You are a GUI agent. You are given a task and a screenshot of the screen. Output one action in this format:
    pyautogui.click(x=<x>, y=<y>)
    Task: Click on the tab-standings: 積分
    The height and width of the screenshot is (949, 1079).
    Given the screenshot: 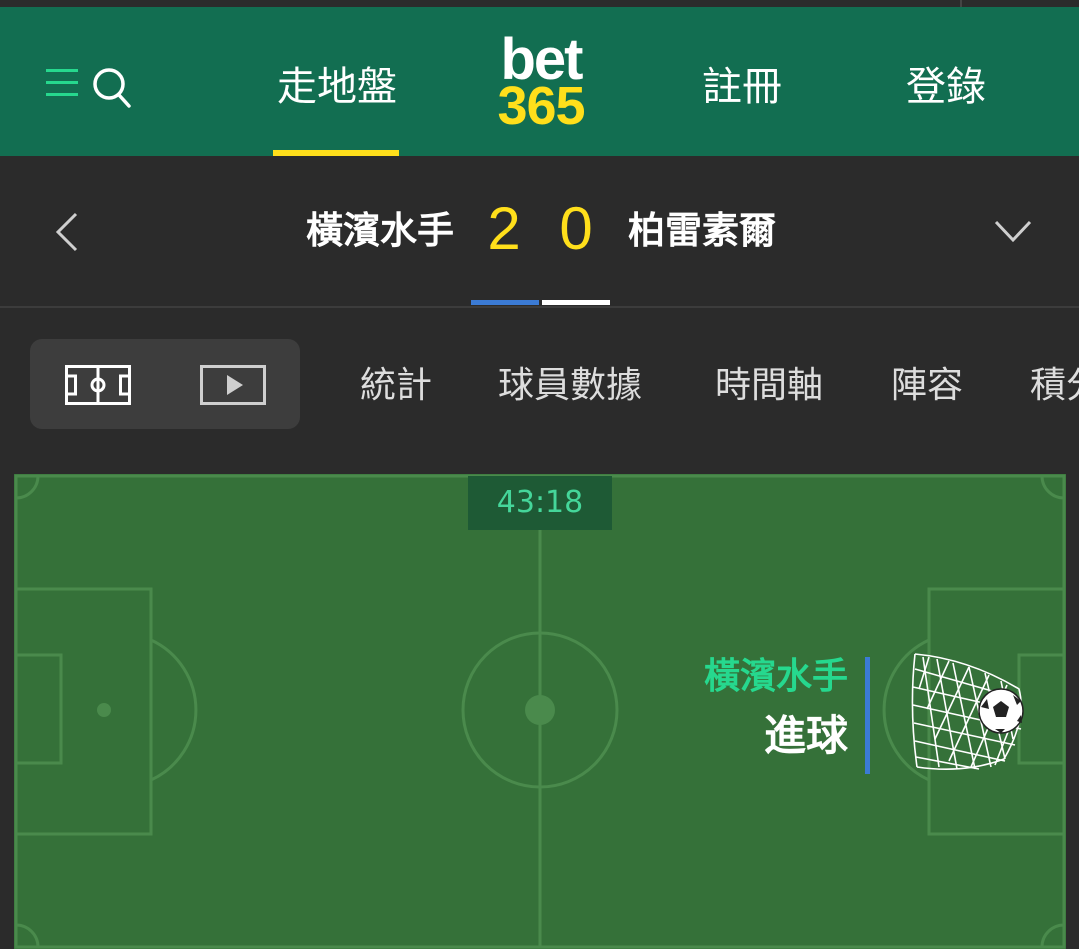 What is the action you would take?
    pyautogui.click(x=1054, y=386)
    